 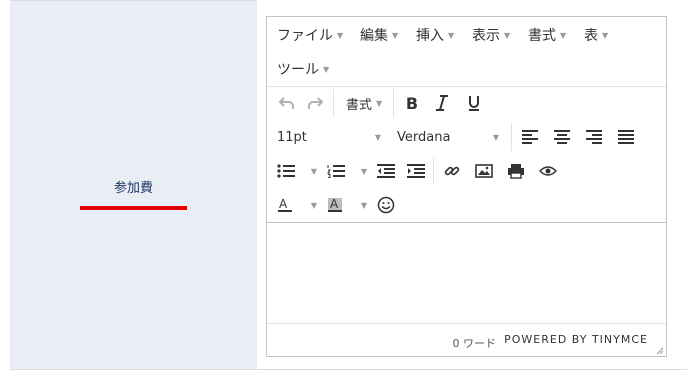 I want to click on bullet-list-icon, so click(x=286, y=171).